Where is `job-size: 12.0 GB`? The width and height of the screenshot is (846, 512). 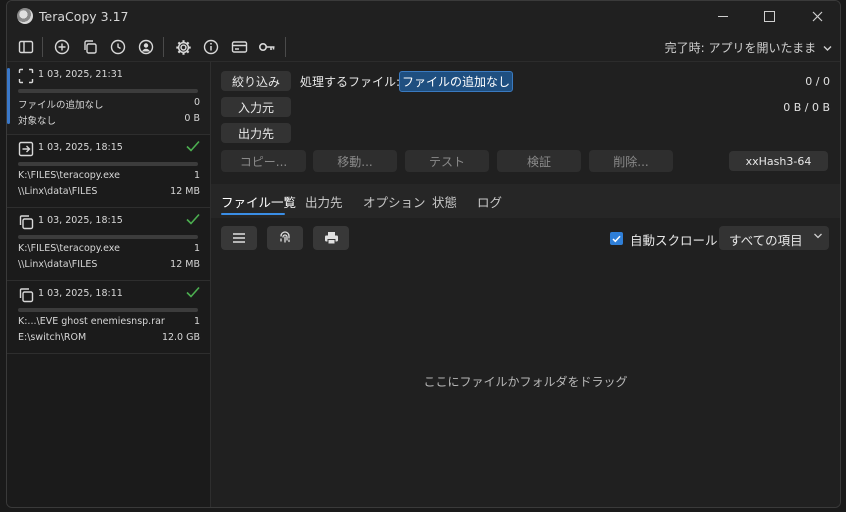
job-size: 12.0 GB is located at coordinates (180, 337).